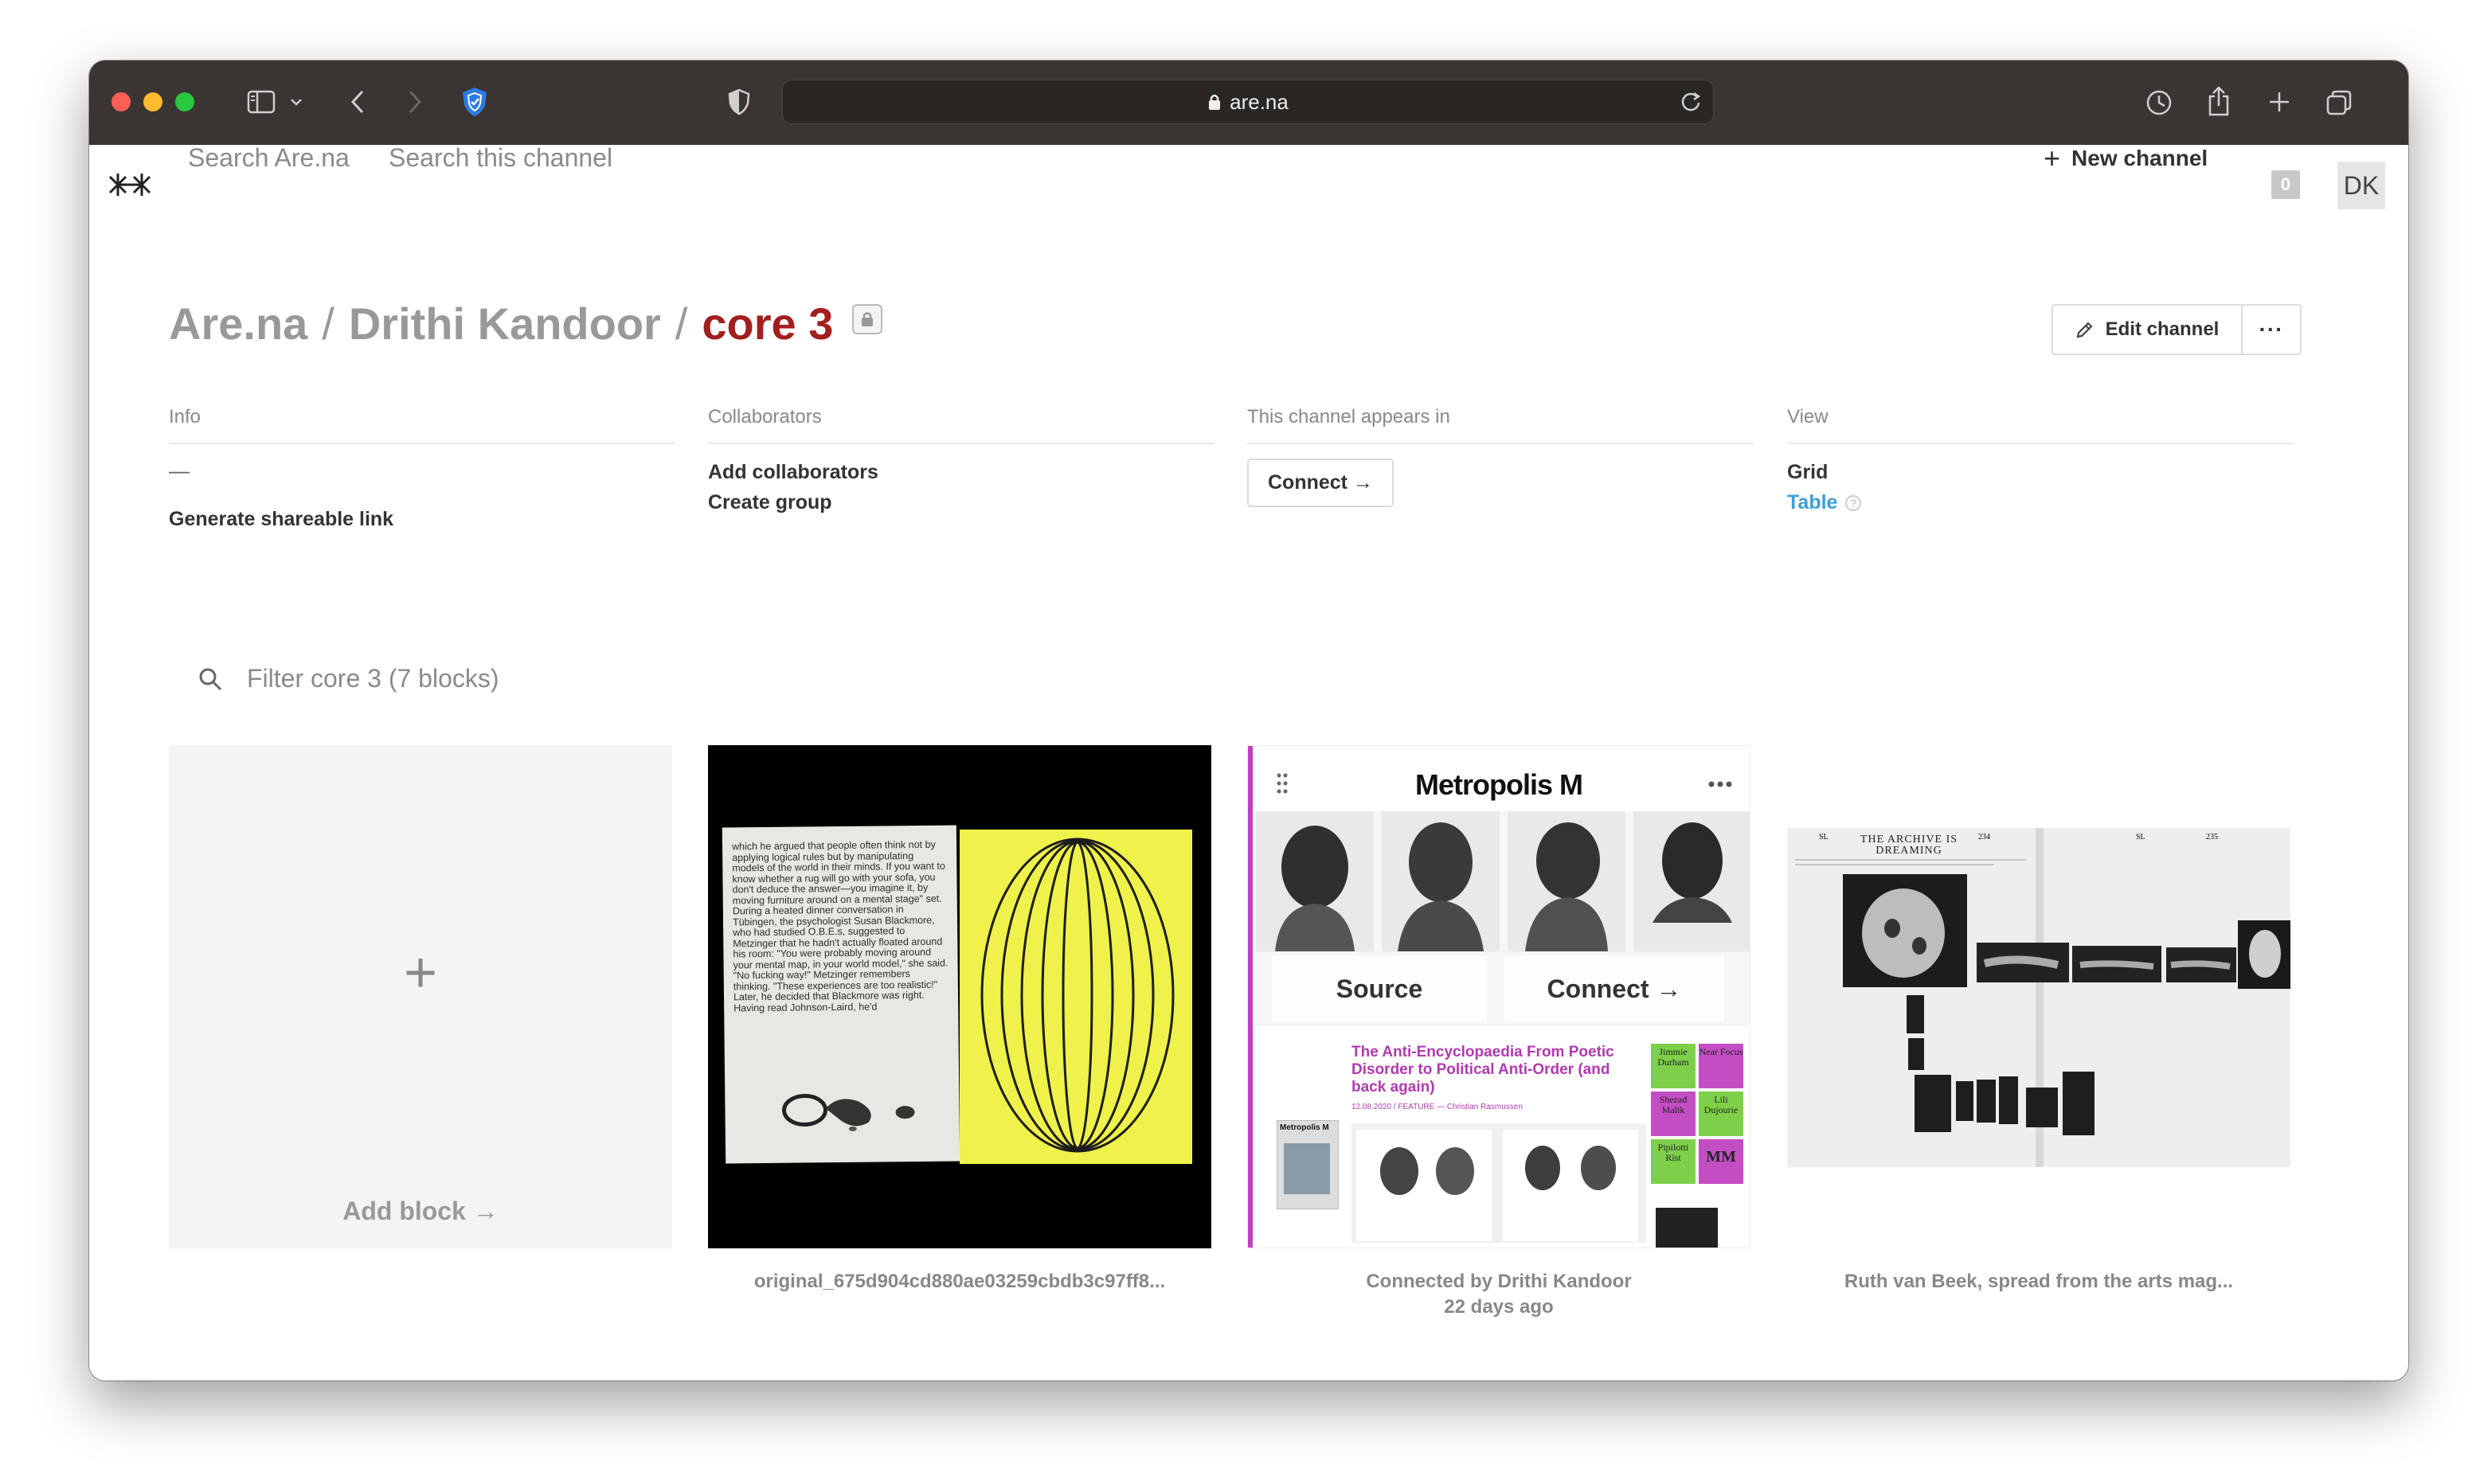  What do you see at coordinates (373, 678) in the screenshot?
I see `filter-input: Filter core 3 (7 blocks)` at bounding box center [373, 678].